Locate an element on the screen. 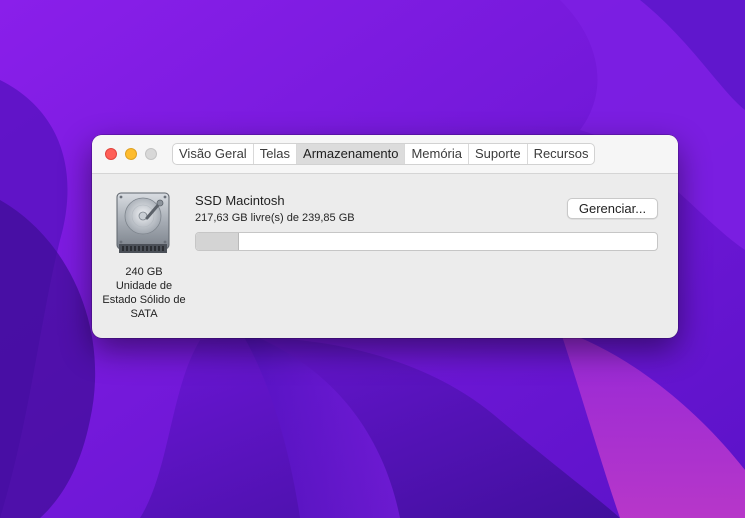  tab-memory: Memória is located at coordinates (437, 154).